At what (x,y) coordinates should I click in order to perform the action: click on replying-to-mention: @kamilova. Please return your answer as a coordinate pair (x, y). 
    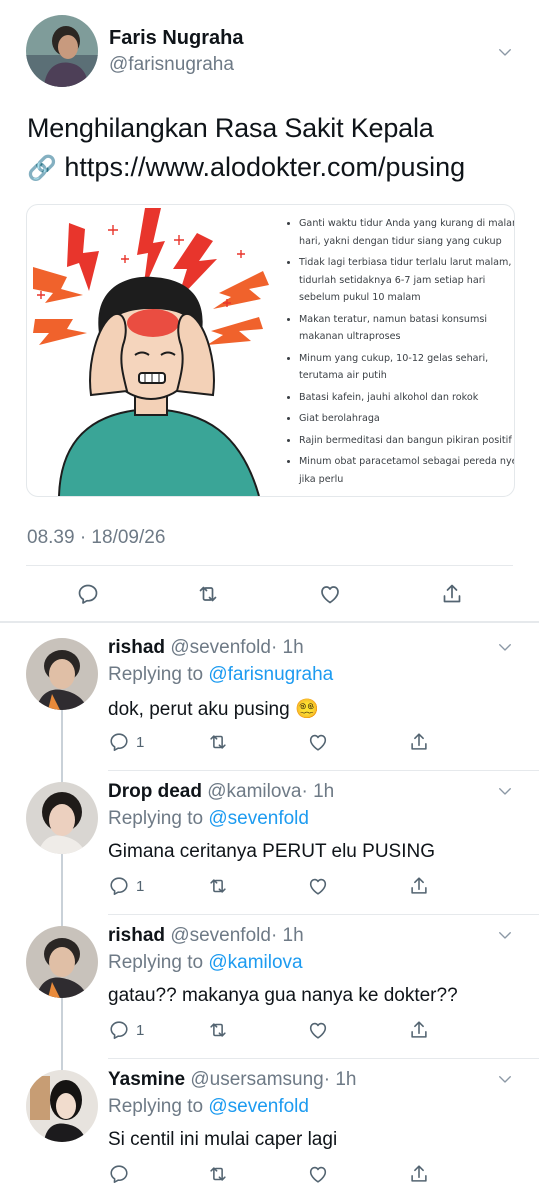
    Looking at the image, I should click on (255, 962).